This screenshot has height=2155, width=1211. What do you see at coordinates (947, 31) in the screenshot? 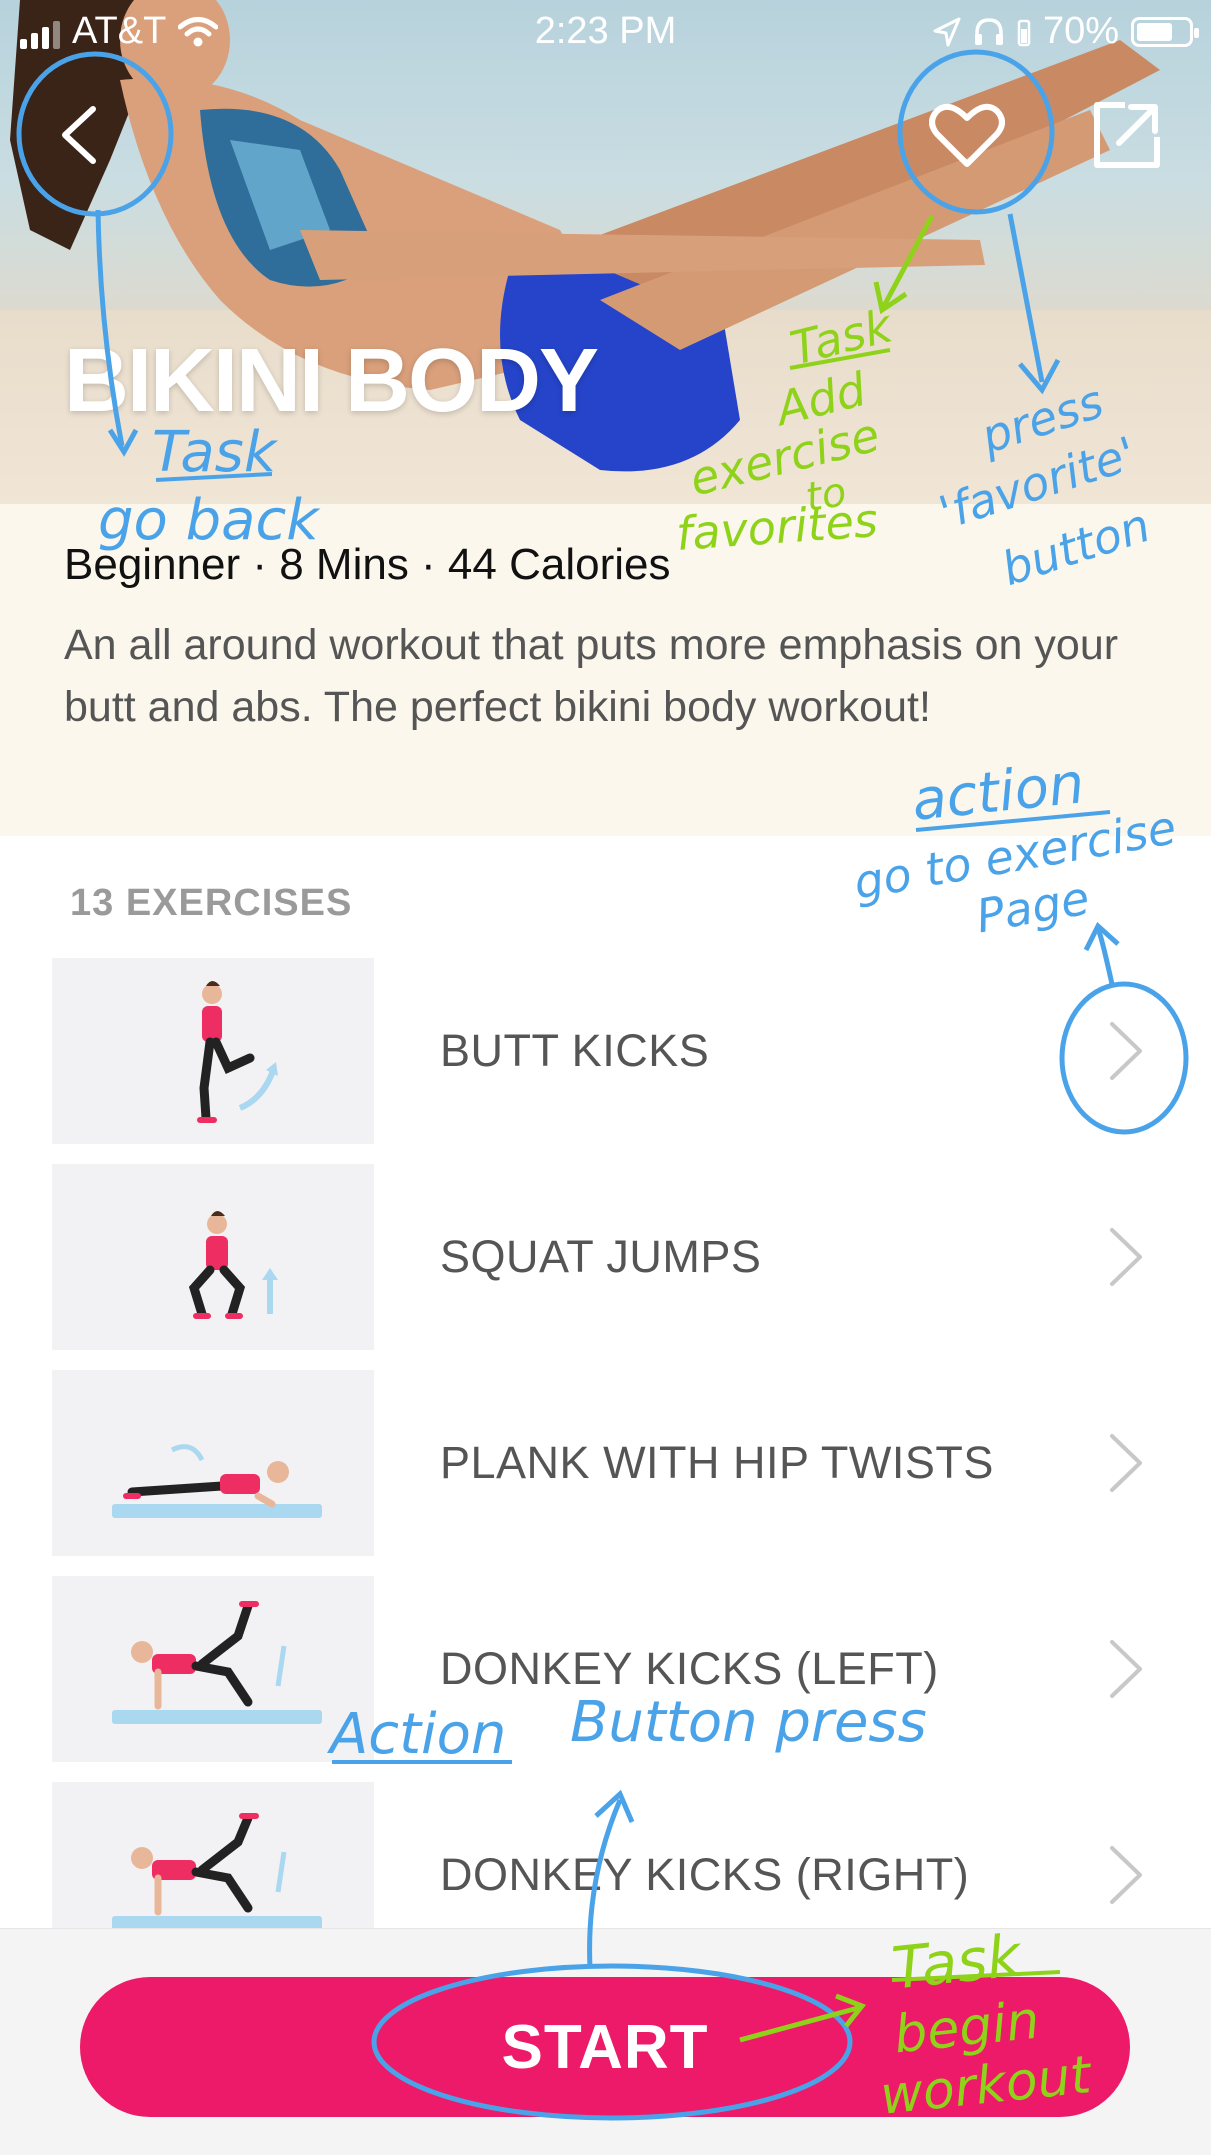
I see `location-icon` at bounding box center [947, 31].